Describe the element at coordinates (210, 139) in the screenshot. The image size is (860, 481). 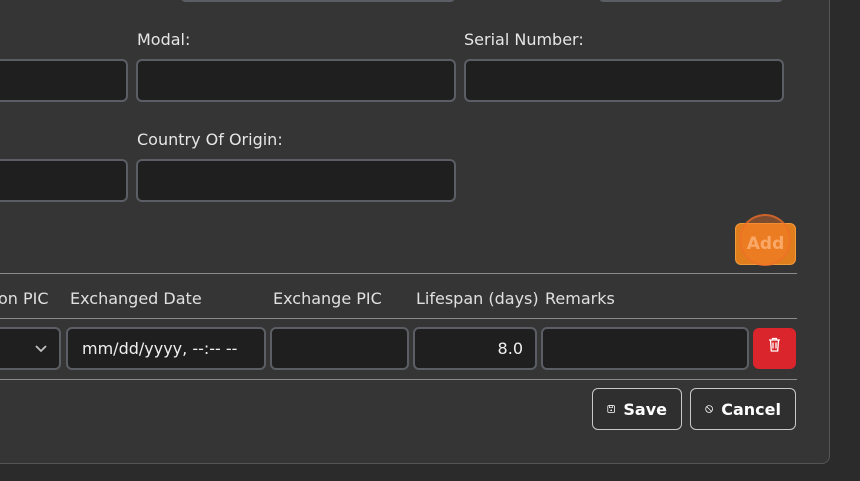
I see `country-of-origin-label: Country Of Origin:` at that location.